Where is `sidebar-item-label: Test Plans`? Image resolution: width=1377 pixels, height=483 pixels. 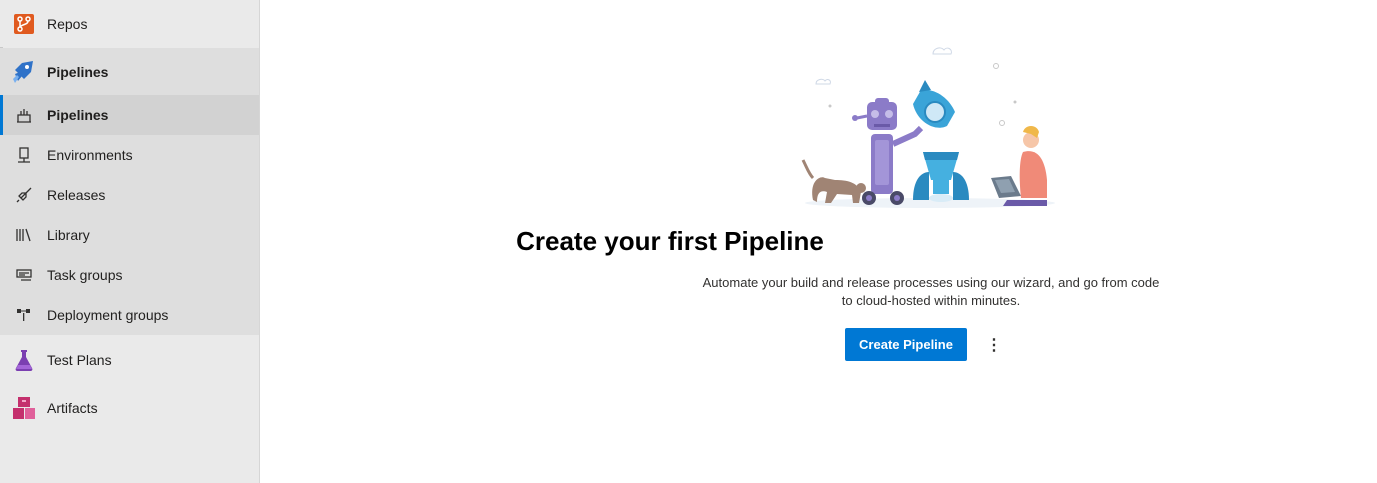
sidebar-item-label: Test Plans is located at coordinates (79, 360).